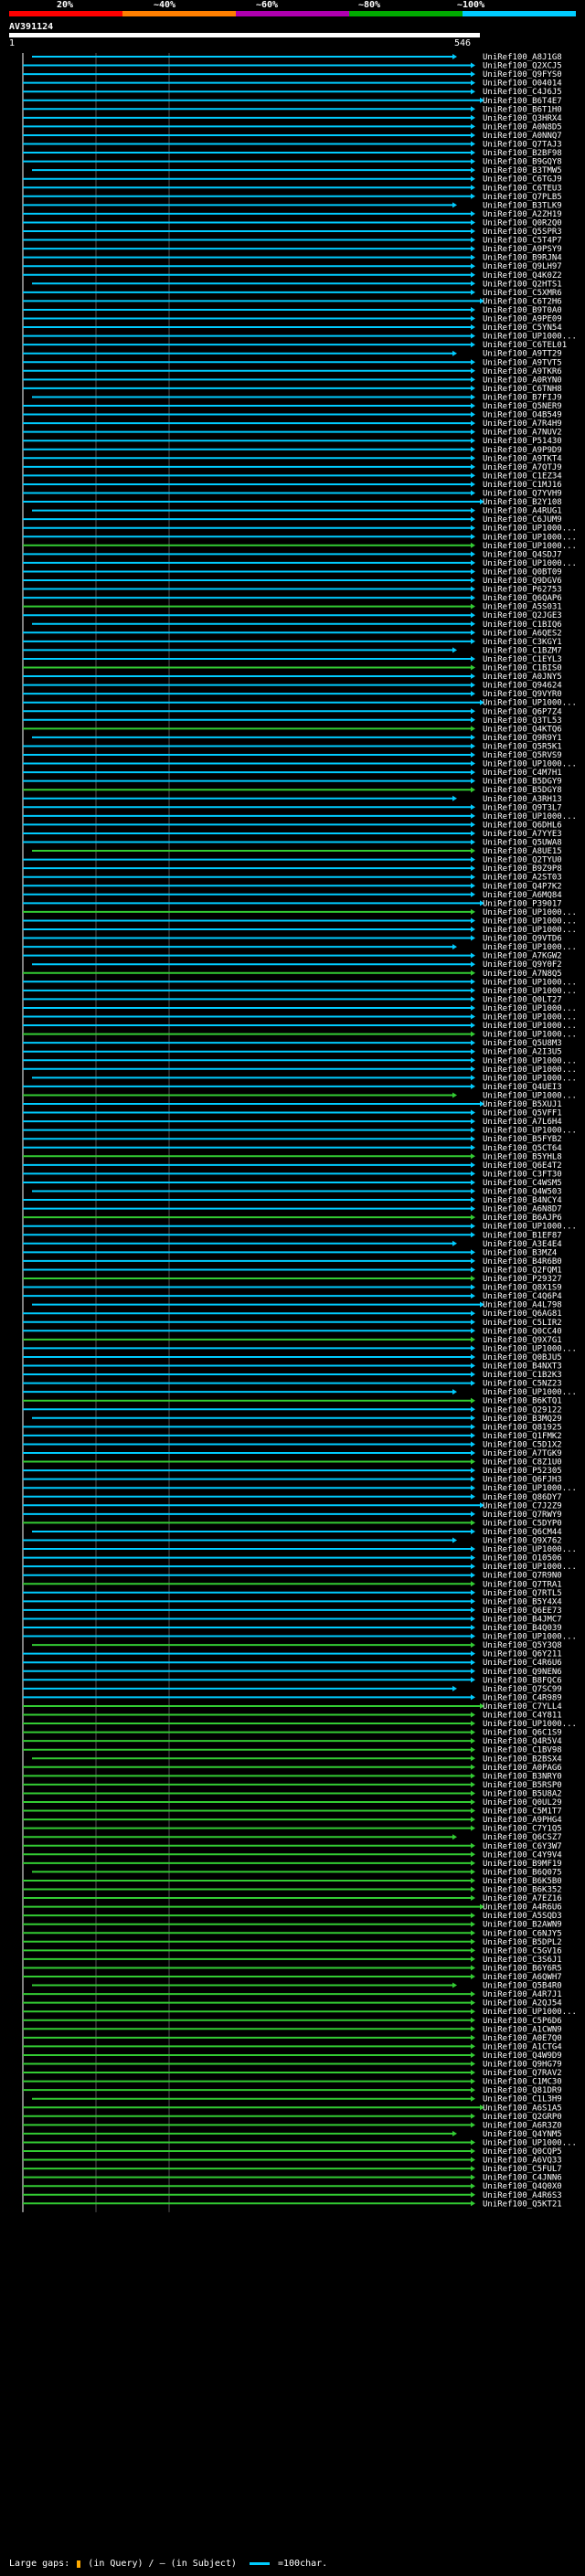 The width and height of the screenshot is (585, 2576). Describe the element at coordinates (522, 1401) in the screenshot. I see `hit-label: UniRef100_B6KTQ1` at that location.